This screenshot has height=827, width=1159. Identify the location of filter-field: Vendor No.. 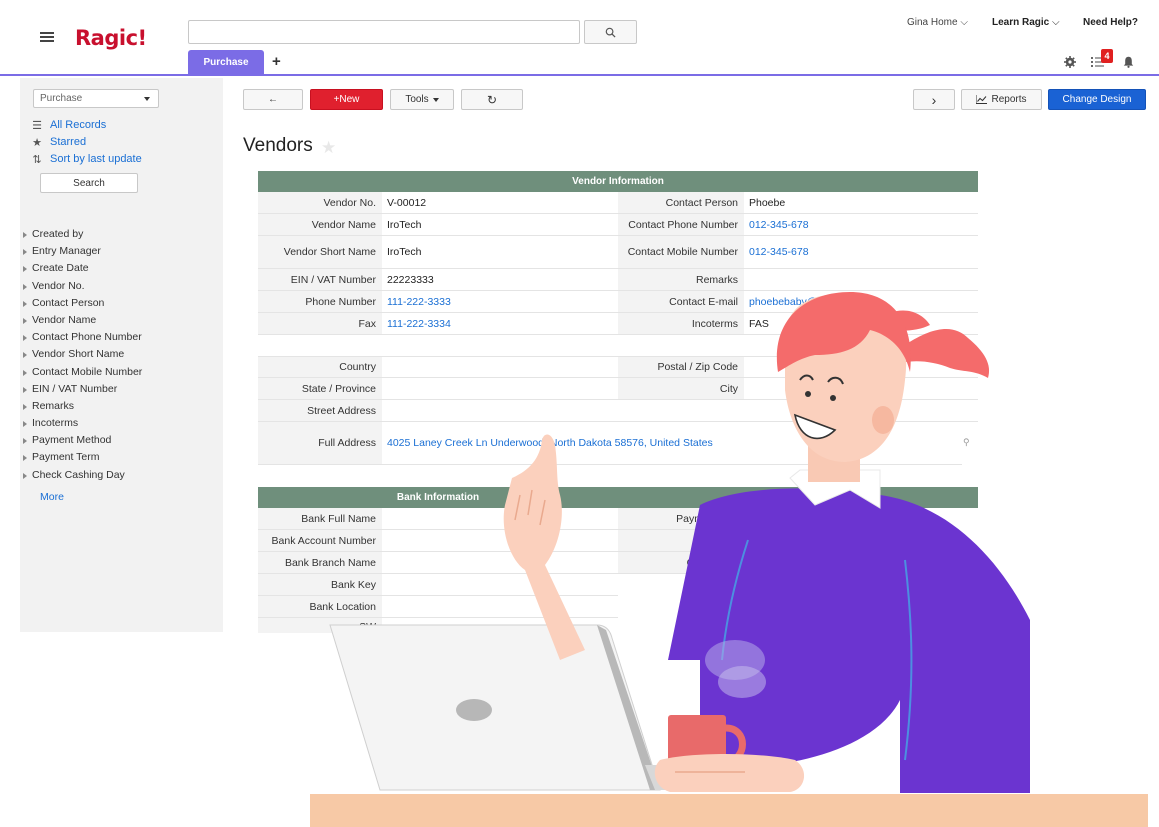
(120, 288).